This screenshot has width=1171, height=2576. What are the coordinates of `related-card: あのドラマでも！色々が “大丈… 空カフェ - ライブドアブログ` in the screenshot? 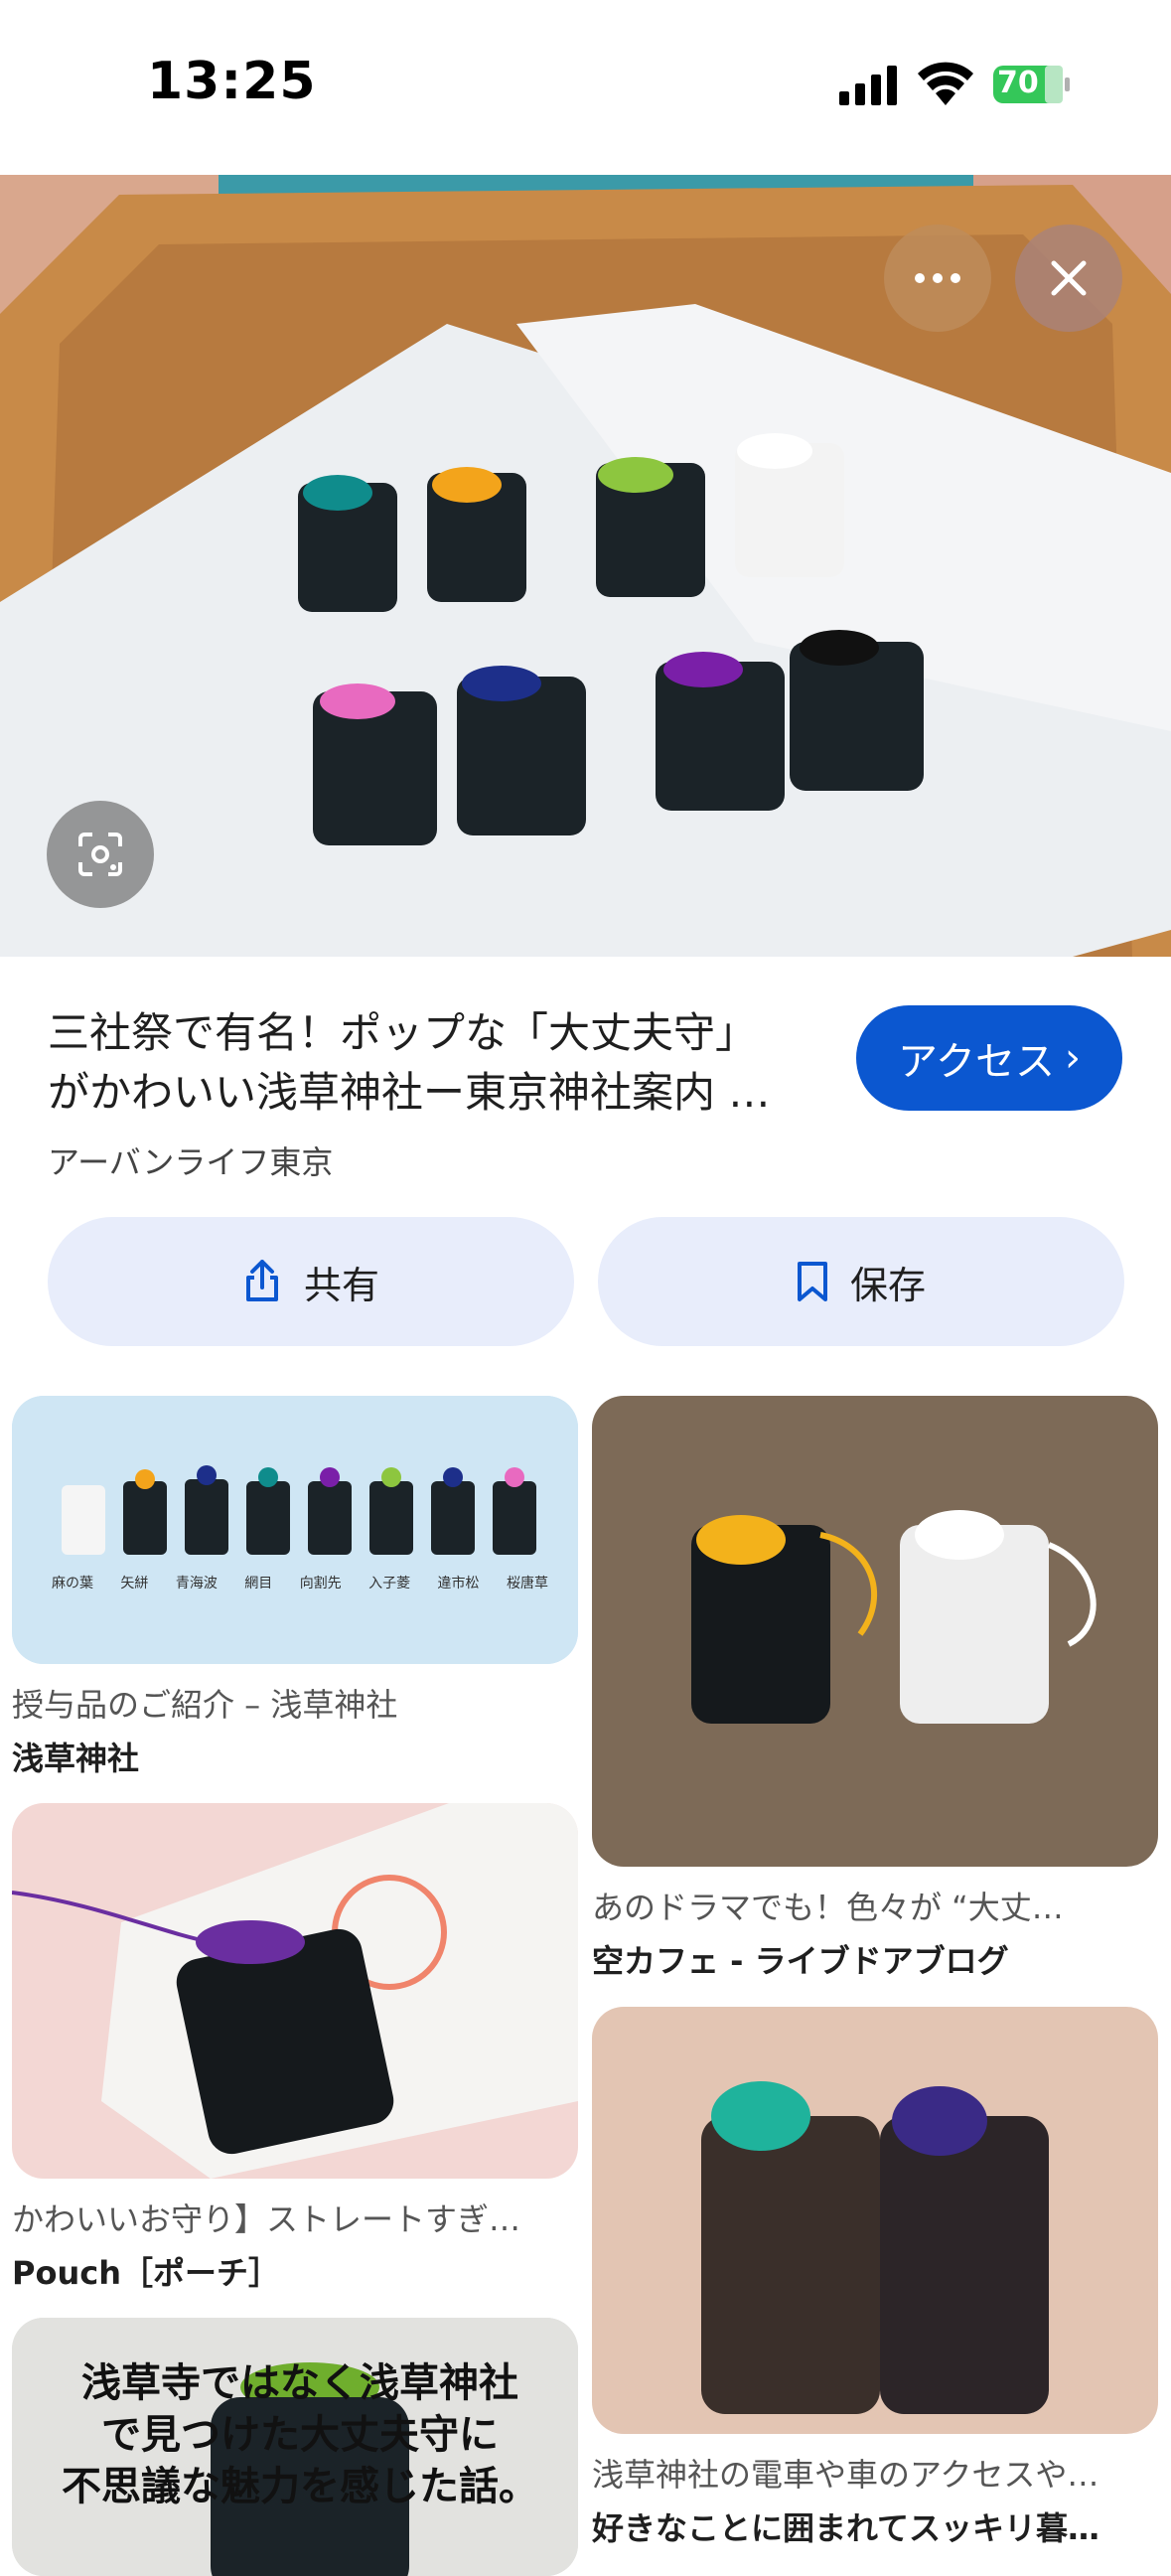 It's located at (875, 1689).